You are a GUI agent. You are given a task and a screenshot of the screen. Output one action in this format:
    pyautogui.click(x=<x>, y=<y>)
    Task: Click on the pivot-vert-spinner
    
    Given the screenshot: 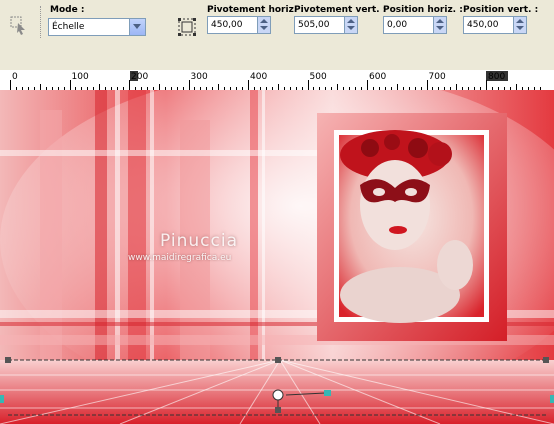 What is the action you would take?
    pyautogui.click(x=350, y=25)
    